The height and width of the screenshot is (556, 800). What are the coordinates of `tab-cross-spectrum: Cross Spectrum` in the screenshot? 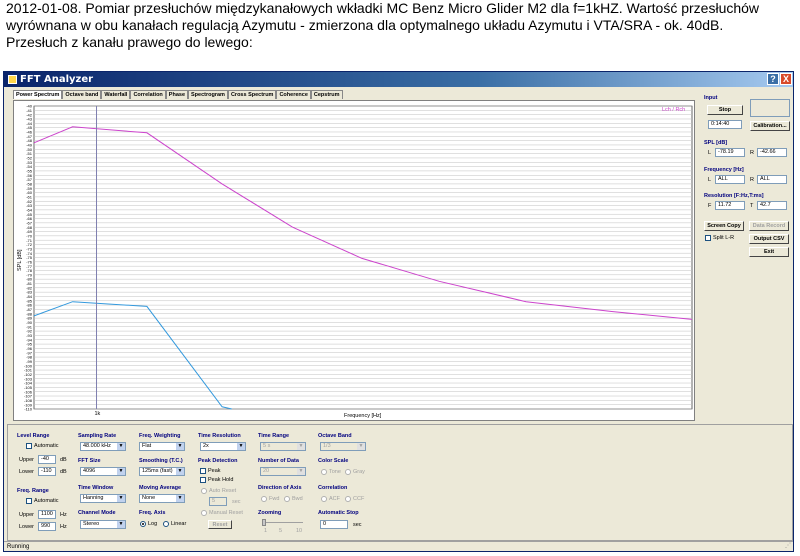 It's located at (252, 94).